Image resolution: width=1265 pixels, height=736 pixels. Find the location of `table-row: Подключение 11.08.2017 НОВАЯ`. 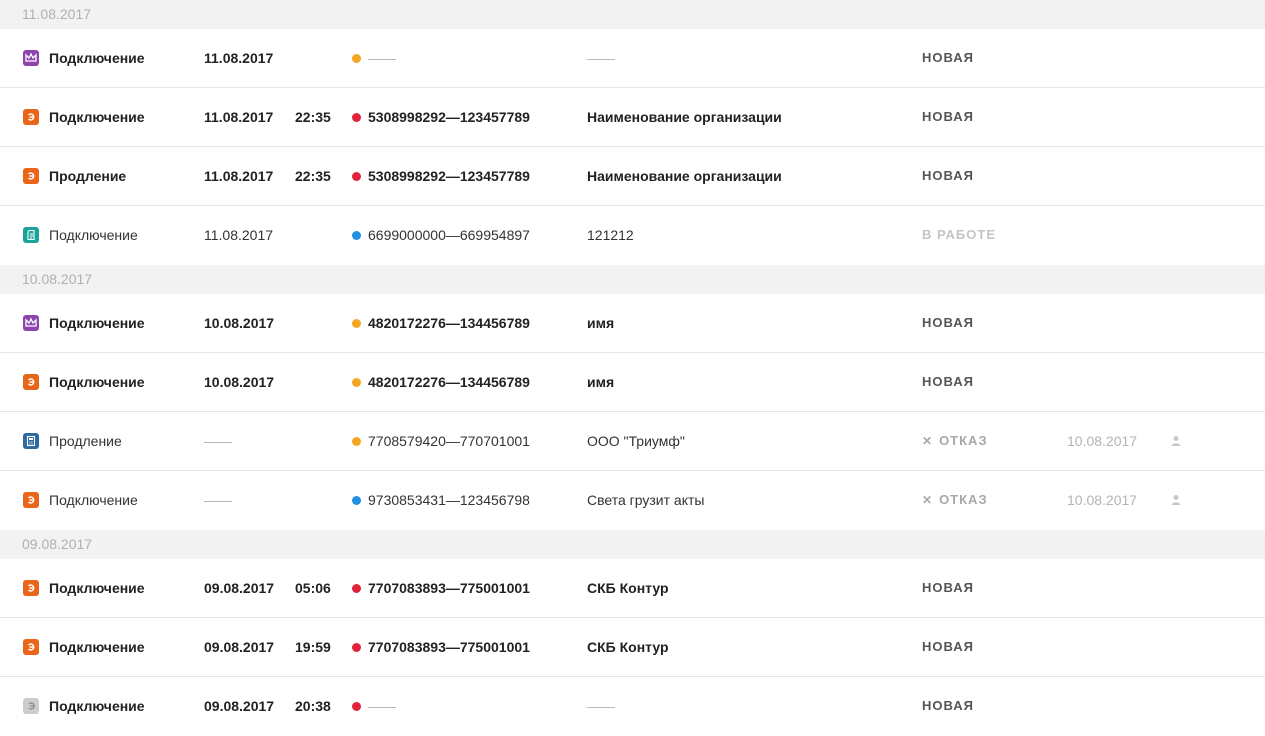

table-row: Подключение 11.08.2017 НОВАЯ is located at coordinates (632, 58).